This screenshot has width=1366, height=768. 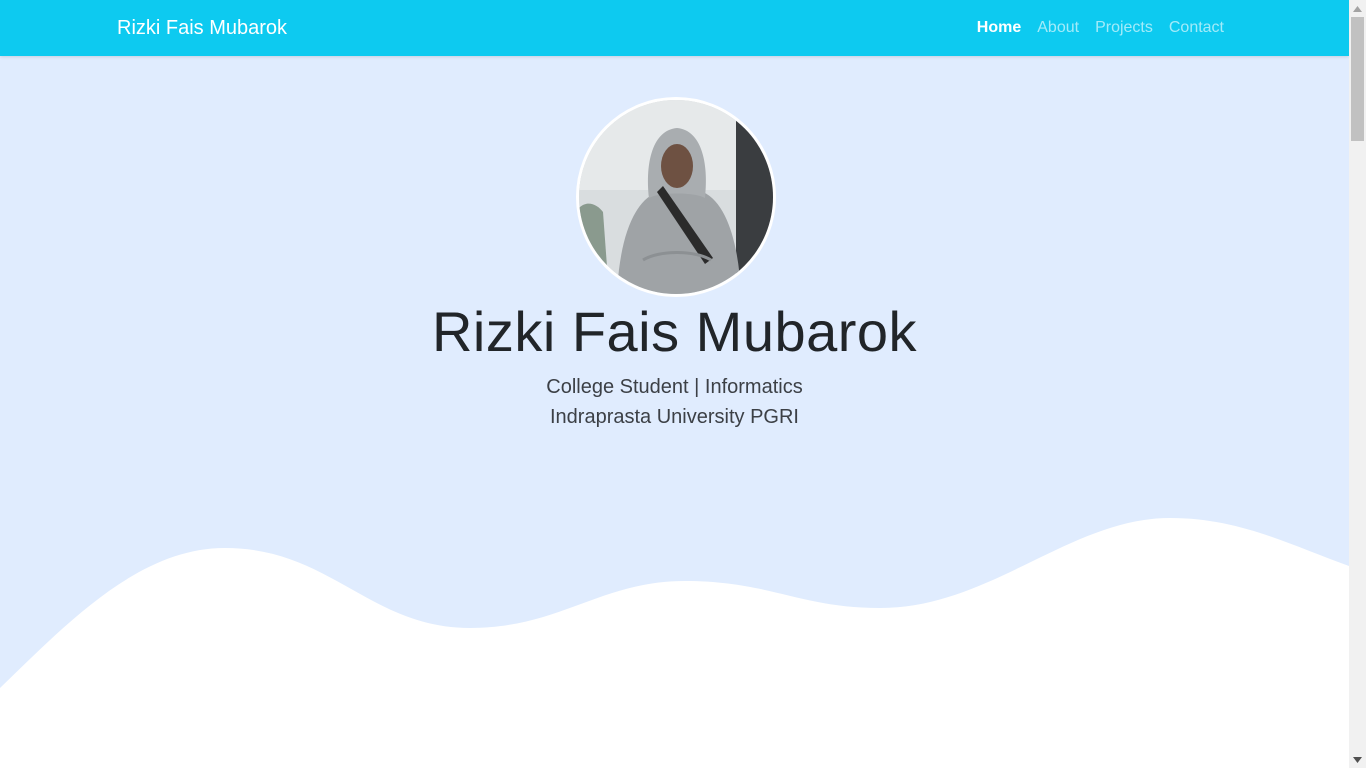 I want to click on nav-menu: Home About Projects Contact, so click(x=1100, y=28).